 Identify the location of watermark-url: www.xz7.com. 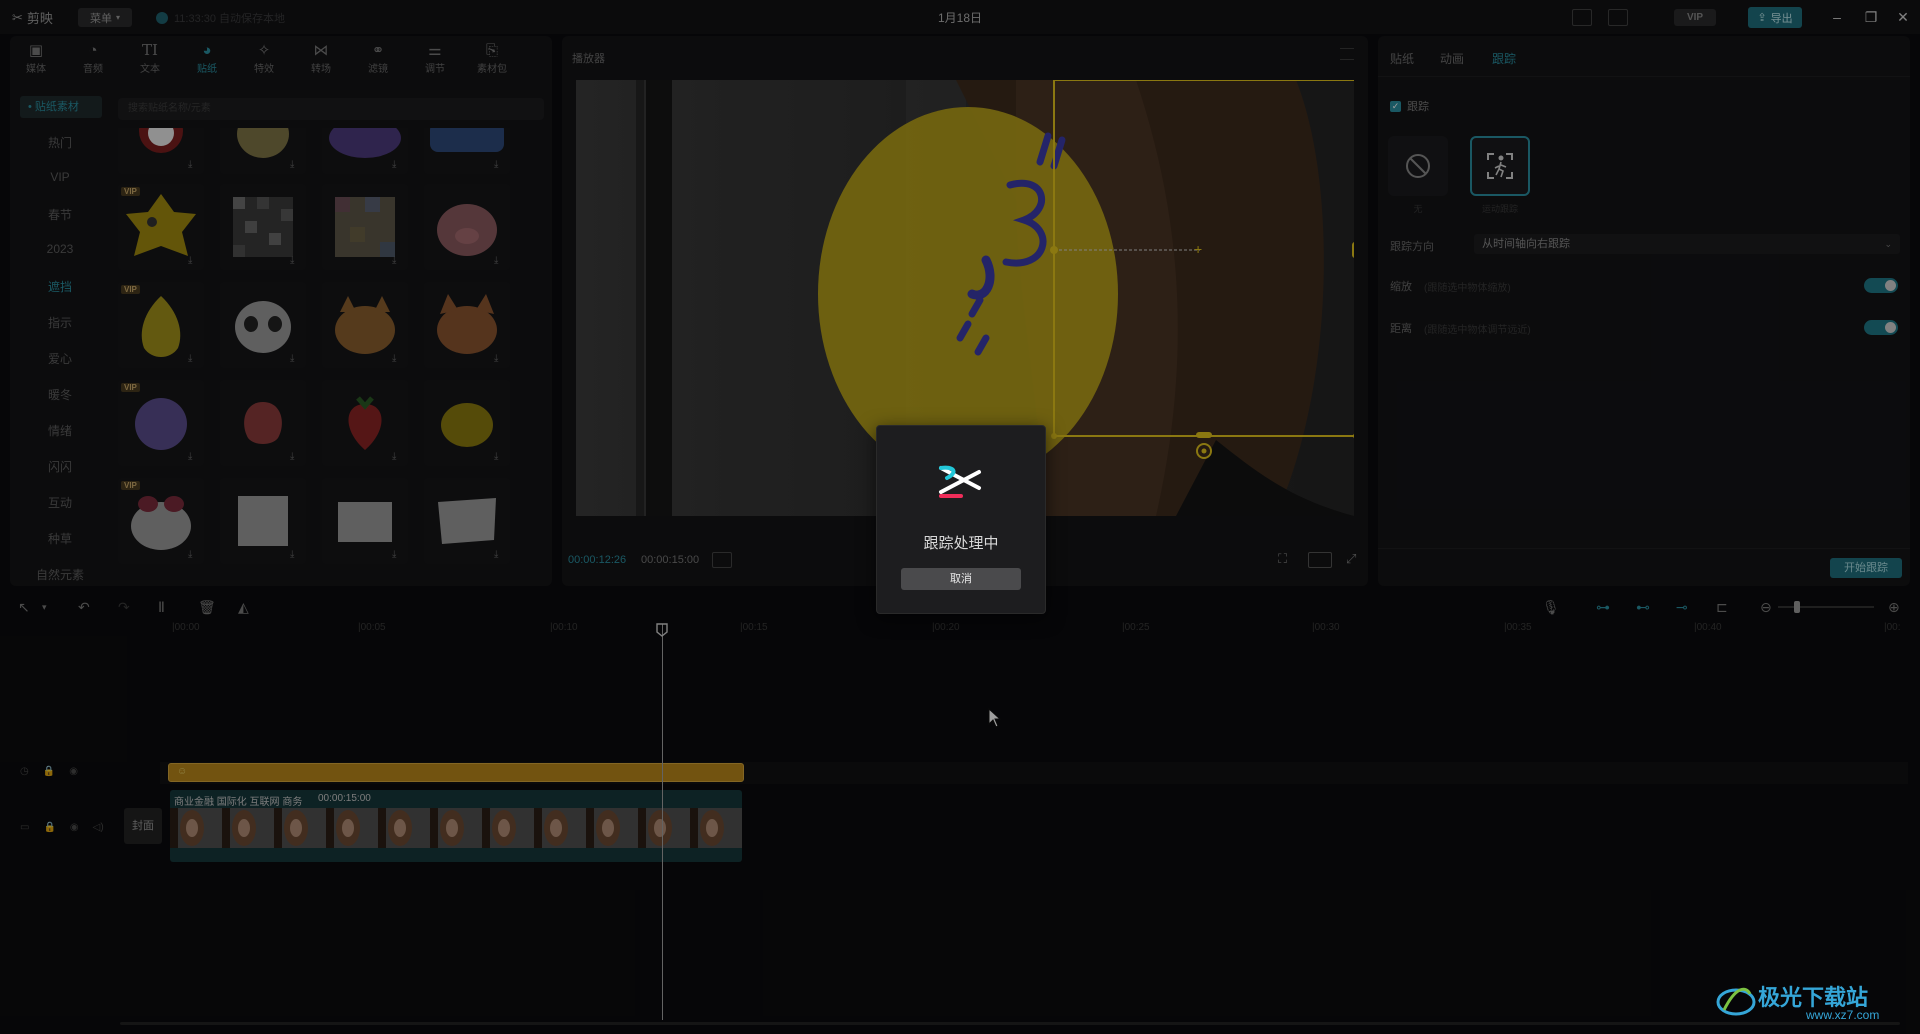
(1843, 1015).